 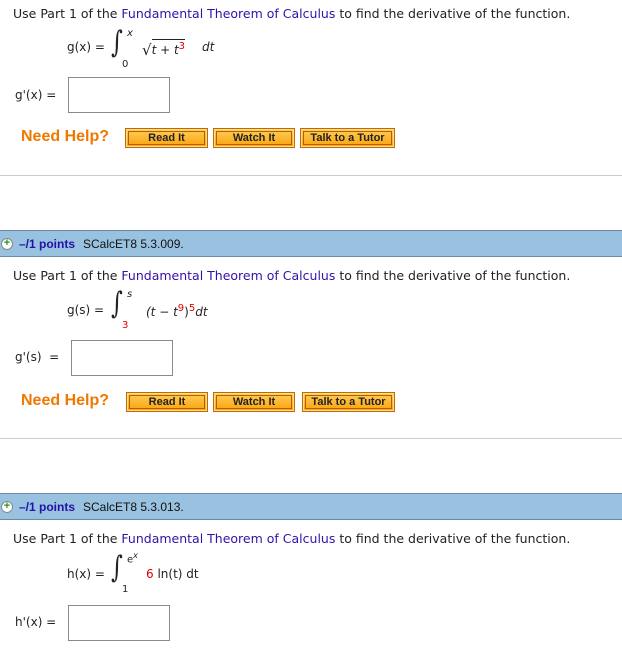 I want to click on upper-limit: ex, so click(x=132, y=558).